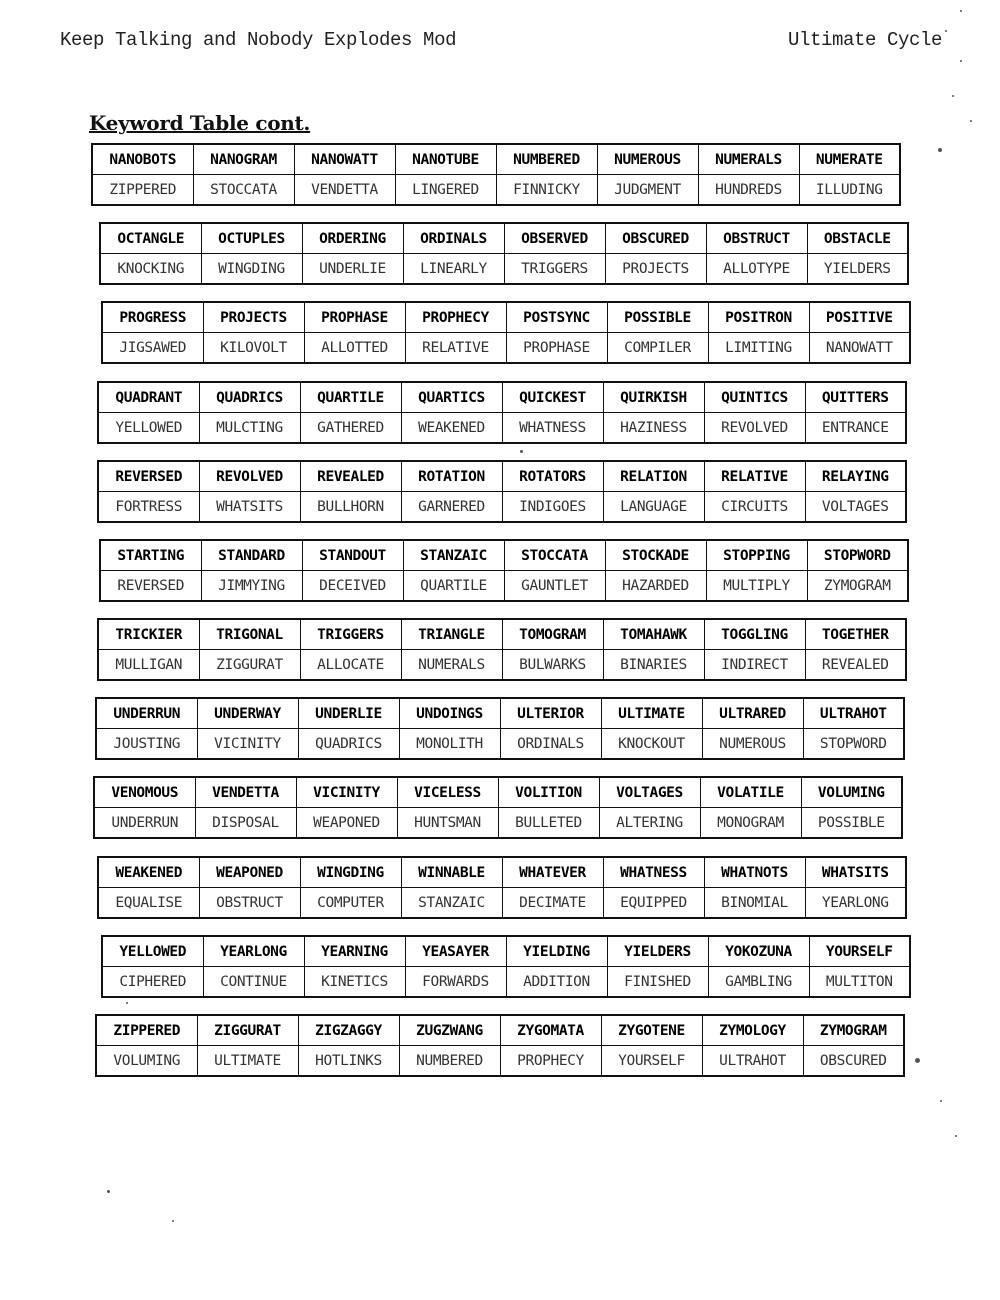 The width and height of the screenshot is (1000, 1300). Describe the element at coordinates (146, 1030) in the screenshot. I see `keyword-cell: ZIPPERED` at that location.